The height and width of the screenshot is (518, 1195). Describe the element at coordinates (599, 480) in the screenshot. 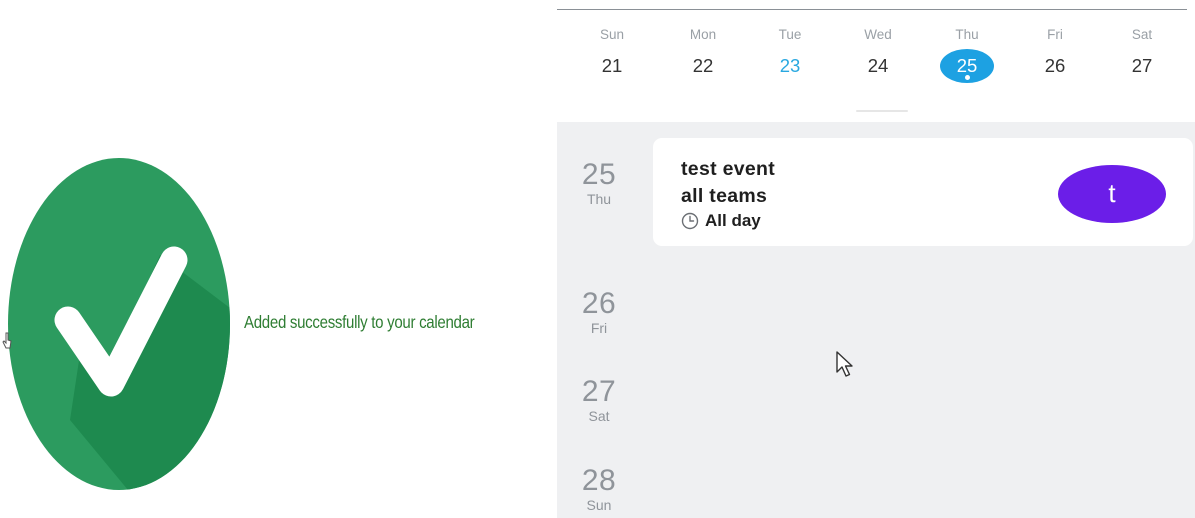

I see `agenda-date-number: 28` at that location.